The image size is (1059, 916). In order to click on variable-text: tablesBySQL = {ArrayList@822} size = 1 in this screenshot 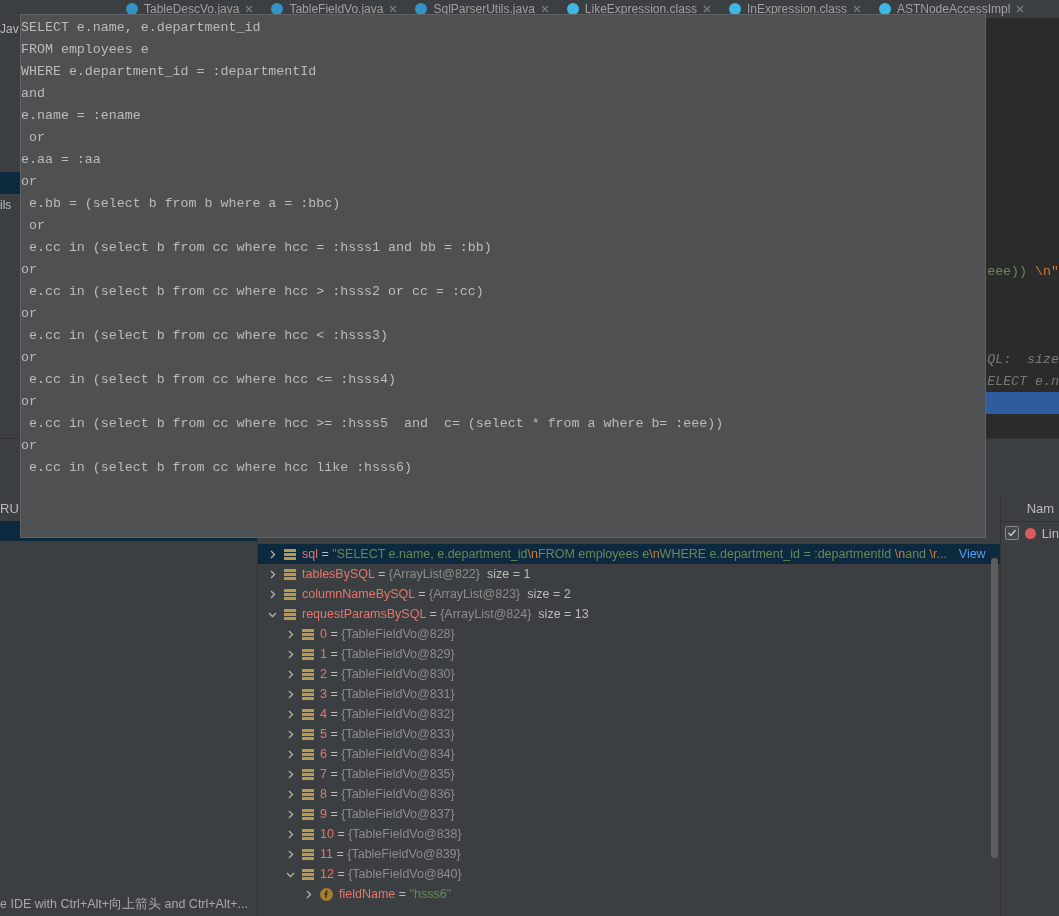, I will do `click(417, 574)`.